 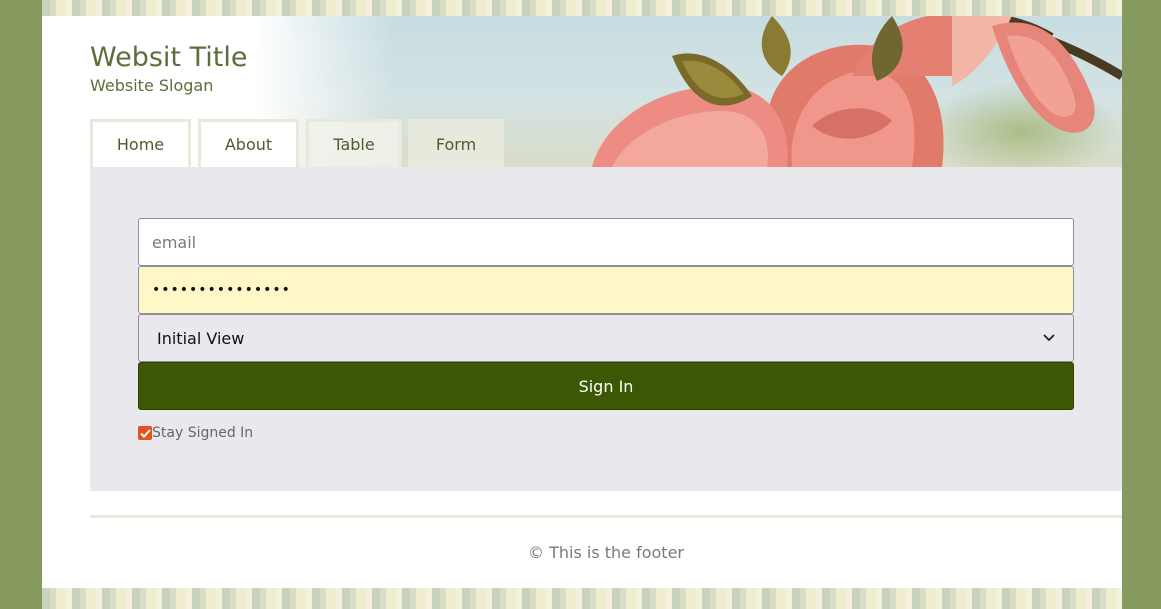 I want to click on password-input: •••••••••••••••, so click(x=606, y=290).